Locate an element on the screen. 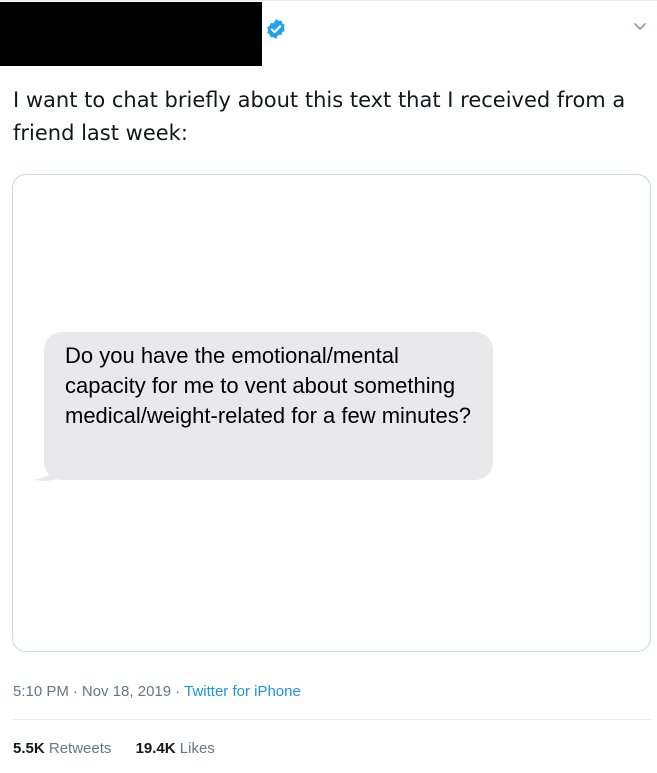 This screenshot has width=657, height=773. retweets-label: Retweets is located at coordinates (80, 748).